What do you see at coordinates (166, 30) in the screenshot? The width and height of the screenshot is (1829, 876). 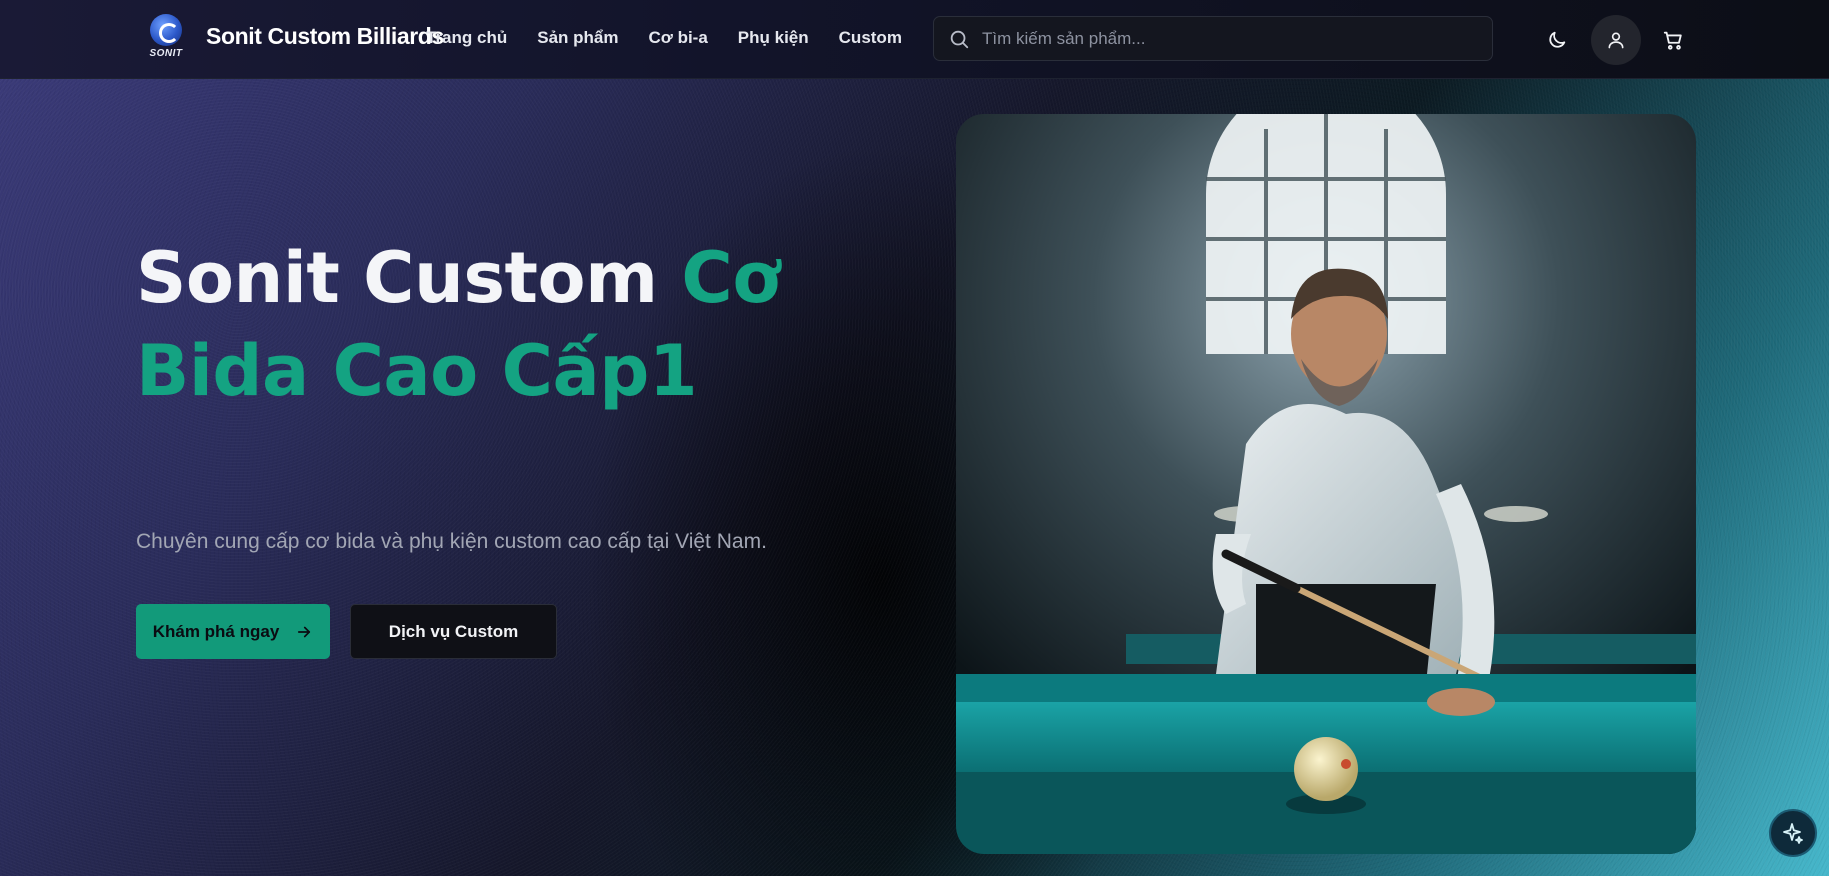 I see `logo-mark-icon` at bounding box center [166, 30].